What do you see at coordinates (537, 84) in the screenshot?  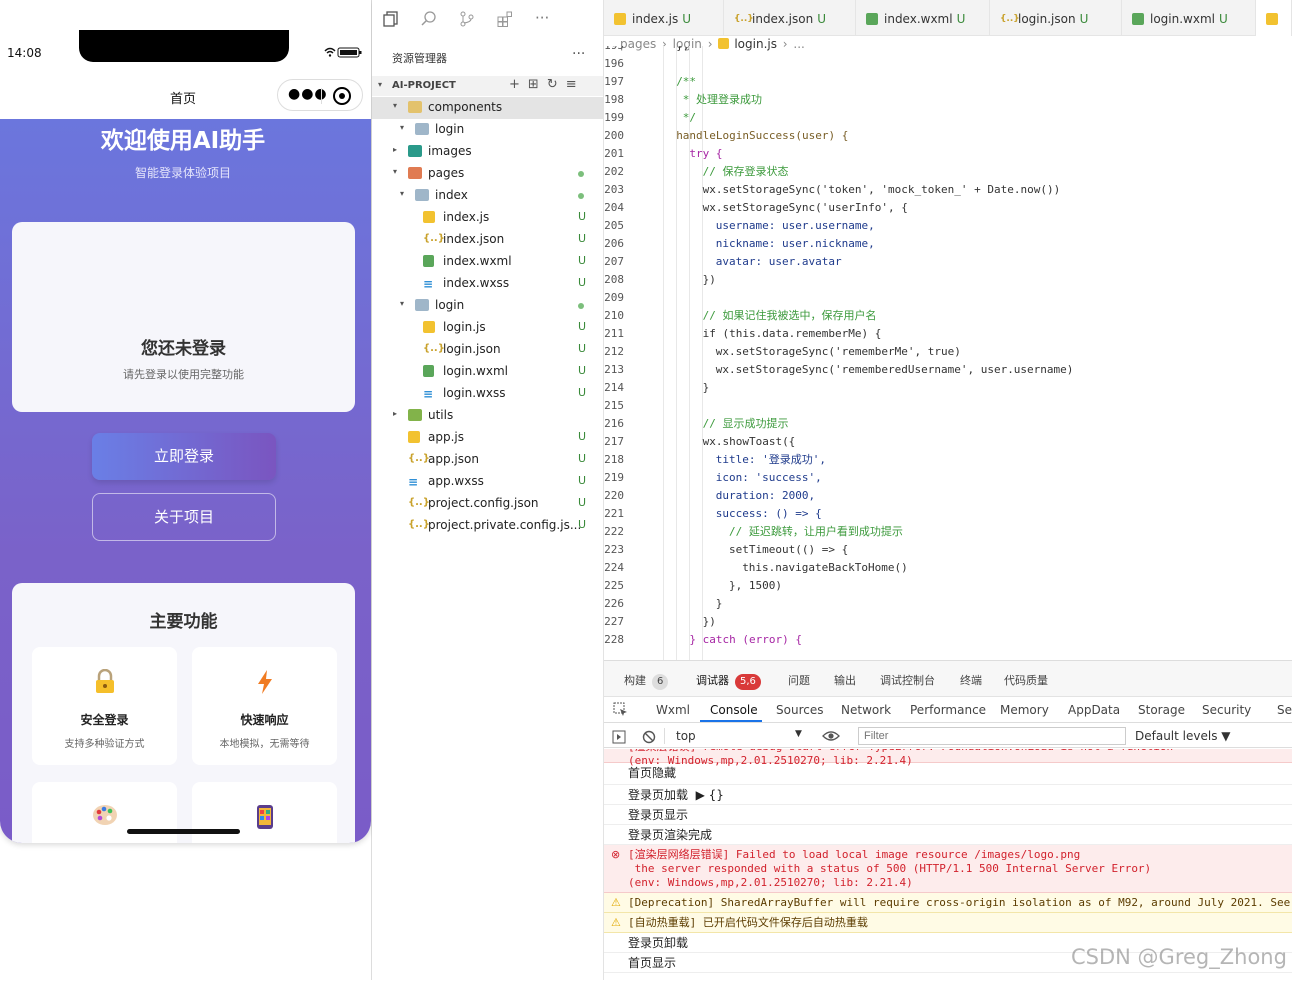 I see `new-folder-icon: ⊞` at bounding box center [537, 84].